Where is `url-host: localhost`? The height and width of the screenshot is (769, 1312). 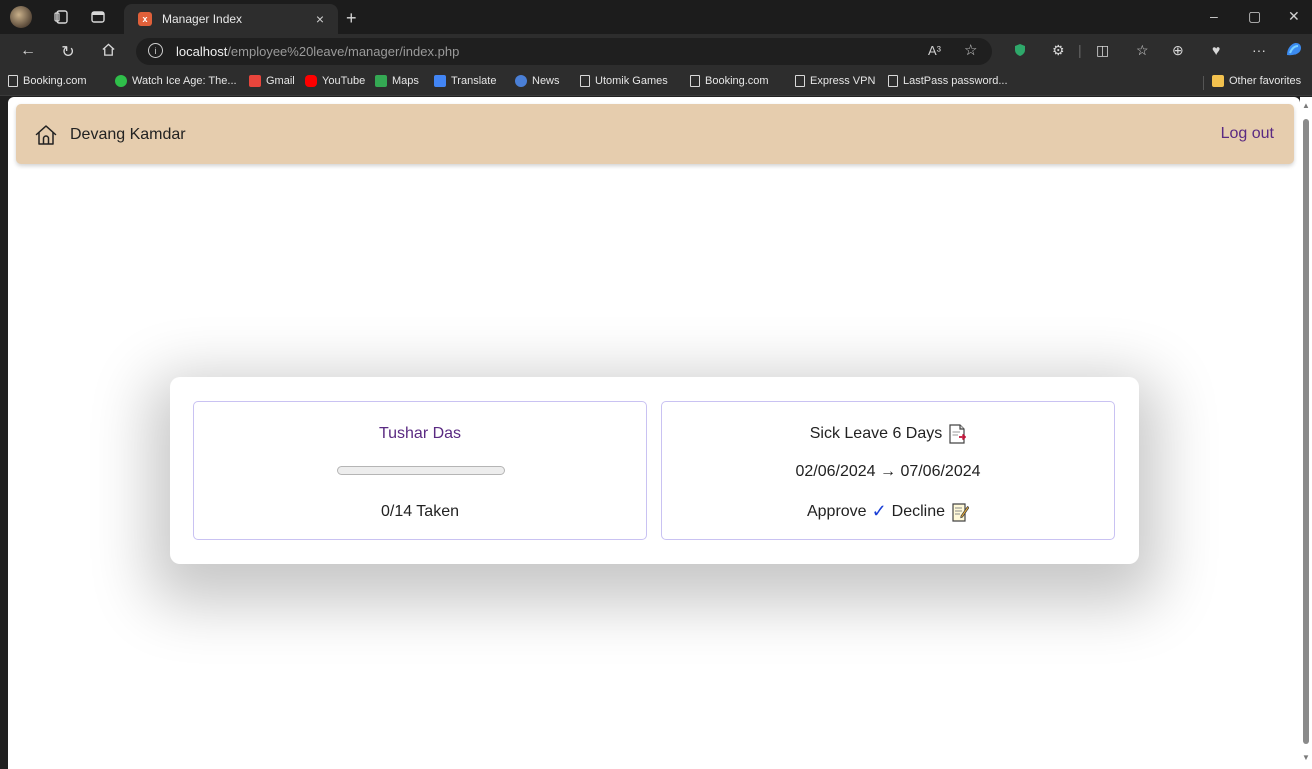
url-host: localhost is located at coordinates (202, 51).